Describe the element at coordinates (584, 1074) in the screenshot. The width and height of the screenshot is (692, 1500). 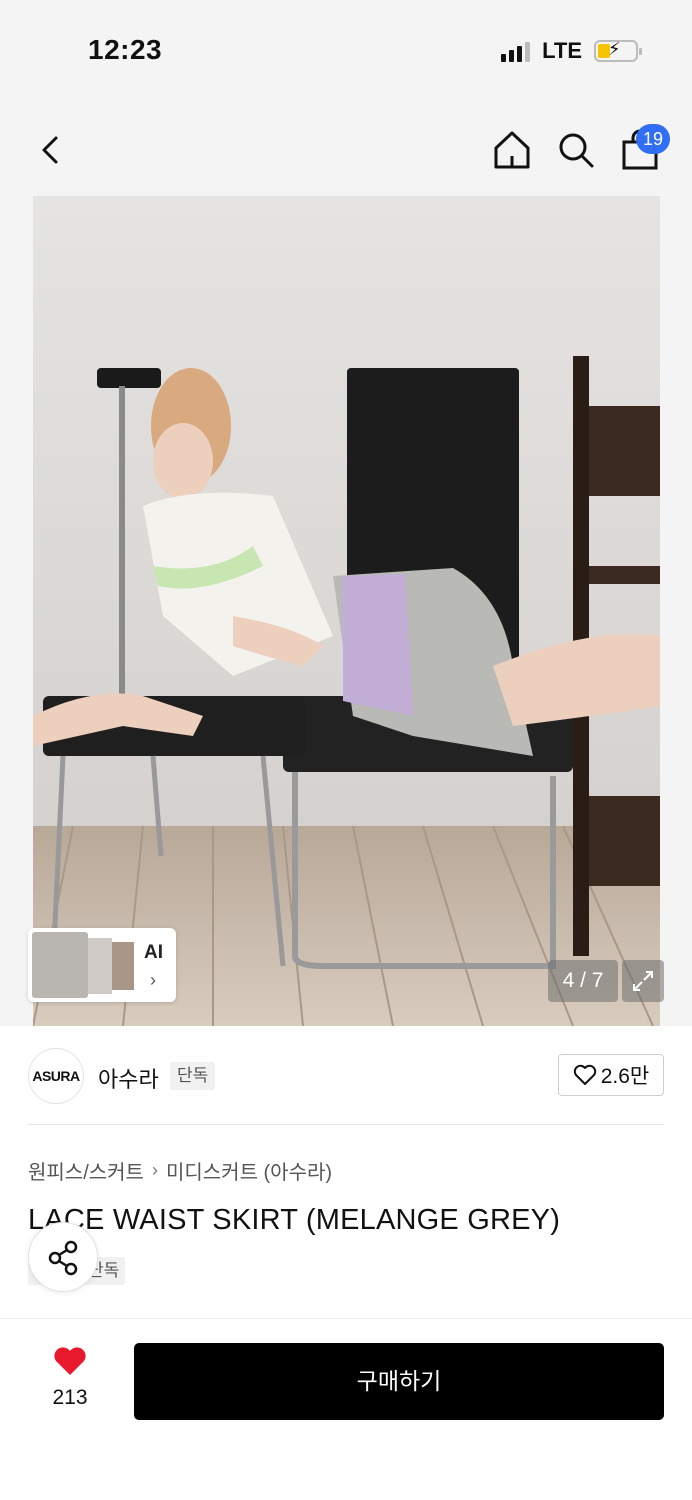
I see `heart-outline-icon` at that location.